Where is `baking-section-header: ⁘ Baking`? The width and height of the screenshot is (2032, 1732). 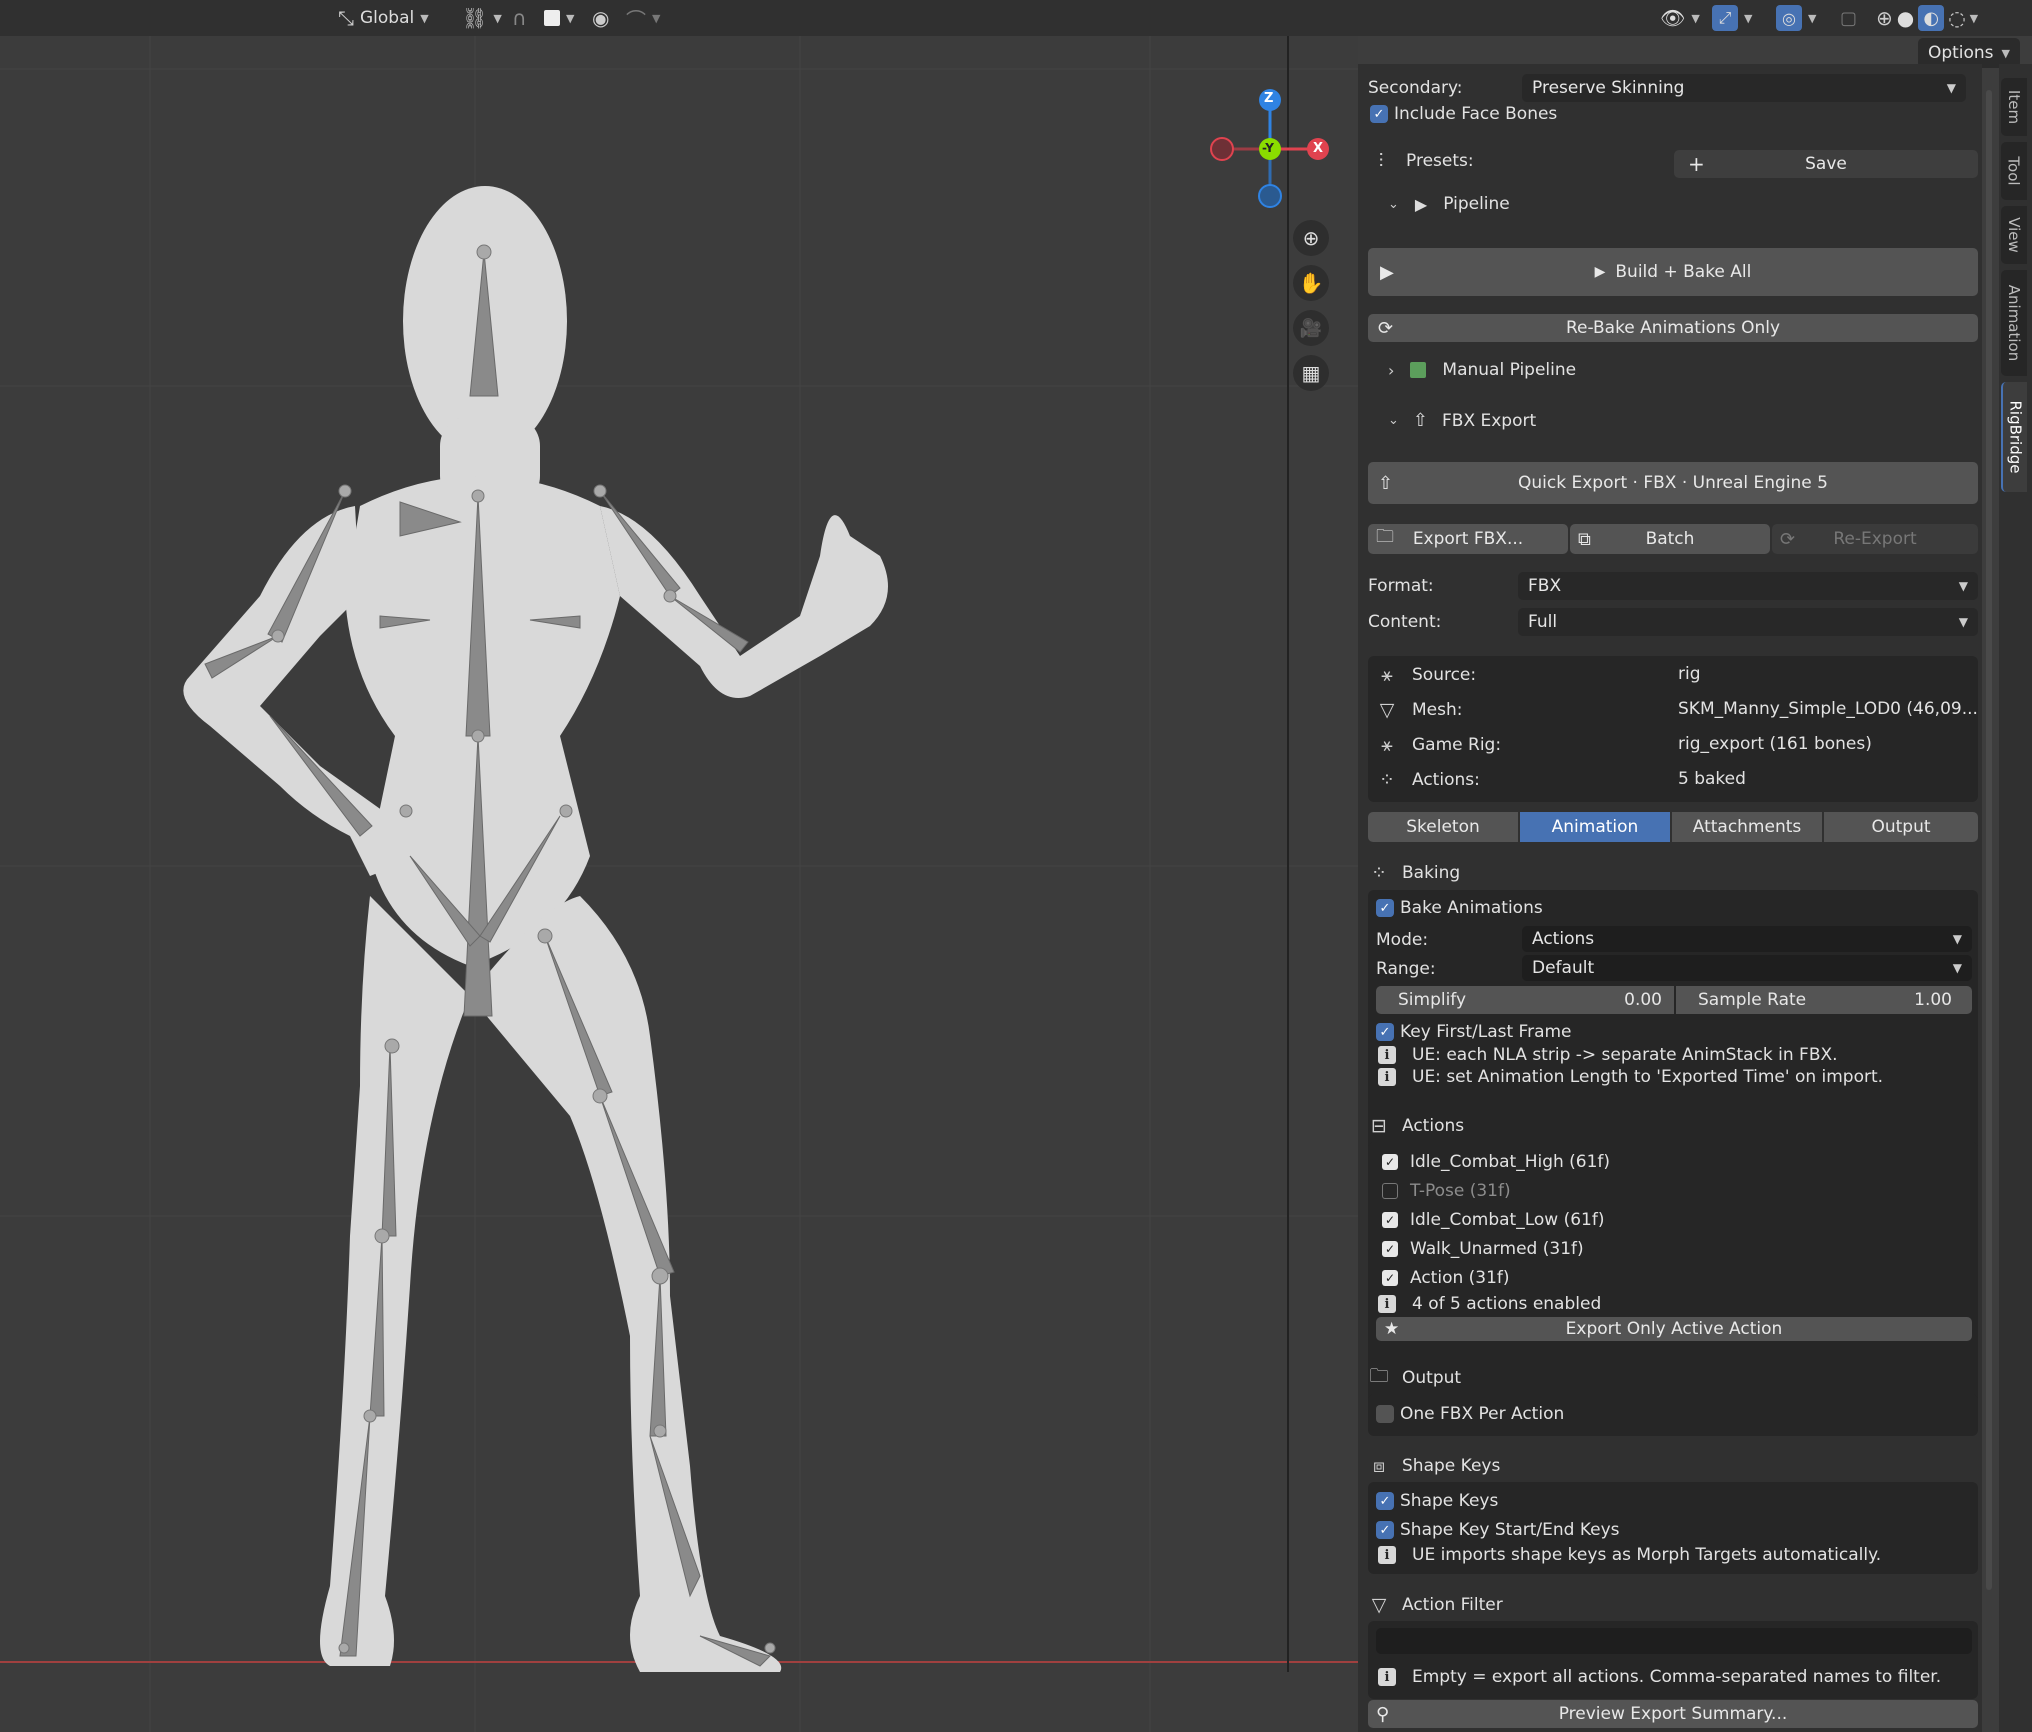 baking-section-header: ⁘ Baking is located at coordinates (1414, 873).